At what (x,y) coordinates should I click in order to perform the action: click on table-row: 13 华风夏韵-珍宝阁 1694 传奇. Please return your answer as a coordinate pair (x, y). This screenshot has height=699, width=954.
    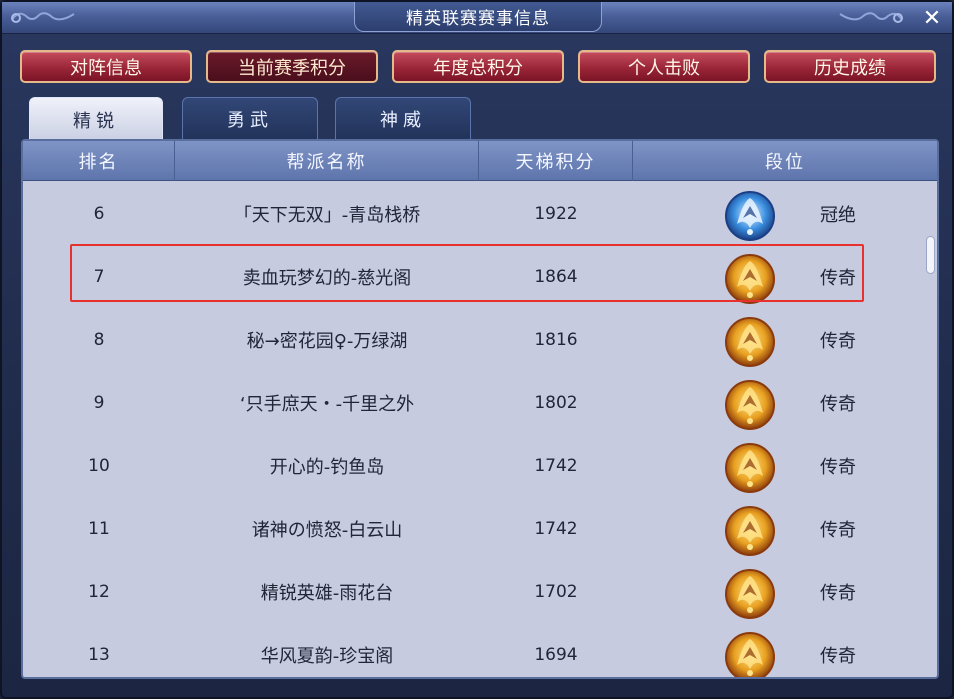
    Looking at the image, I should click on (473, 650).